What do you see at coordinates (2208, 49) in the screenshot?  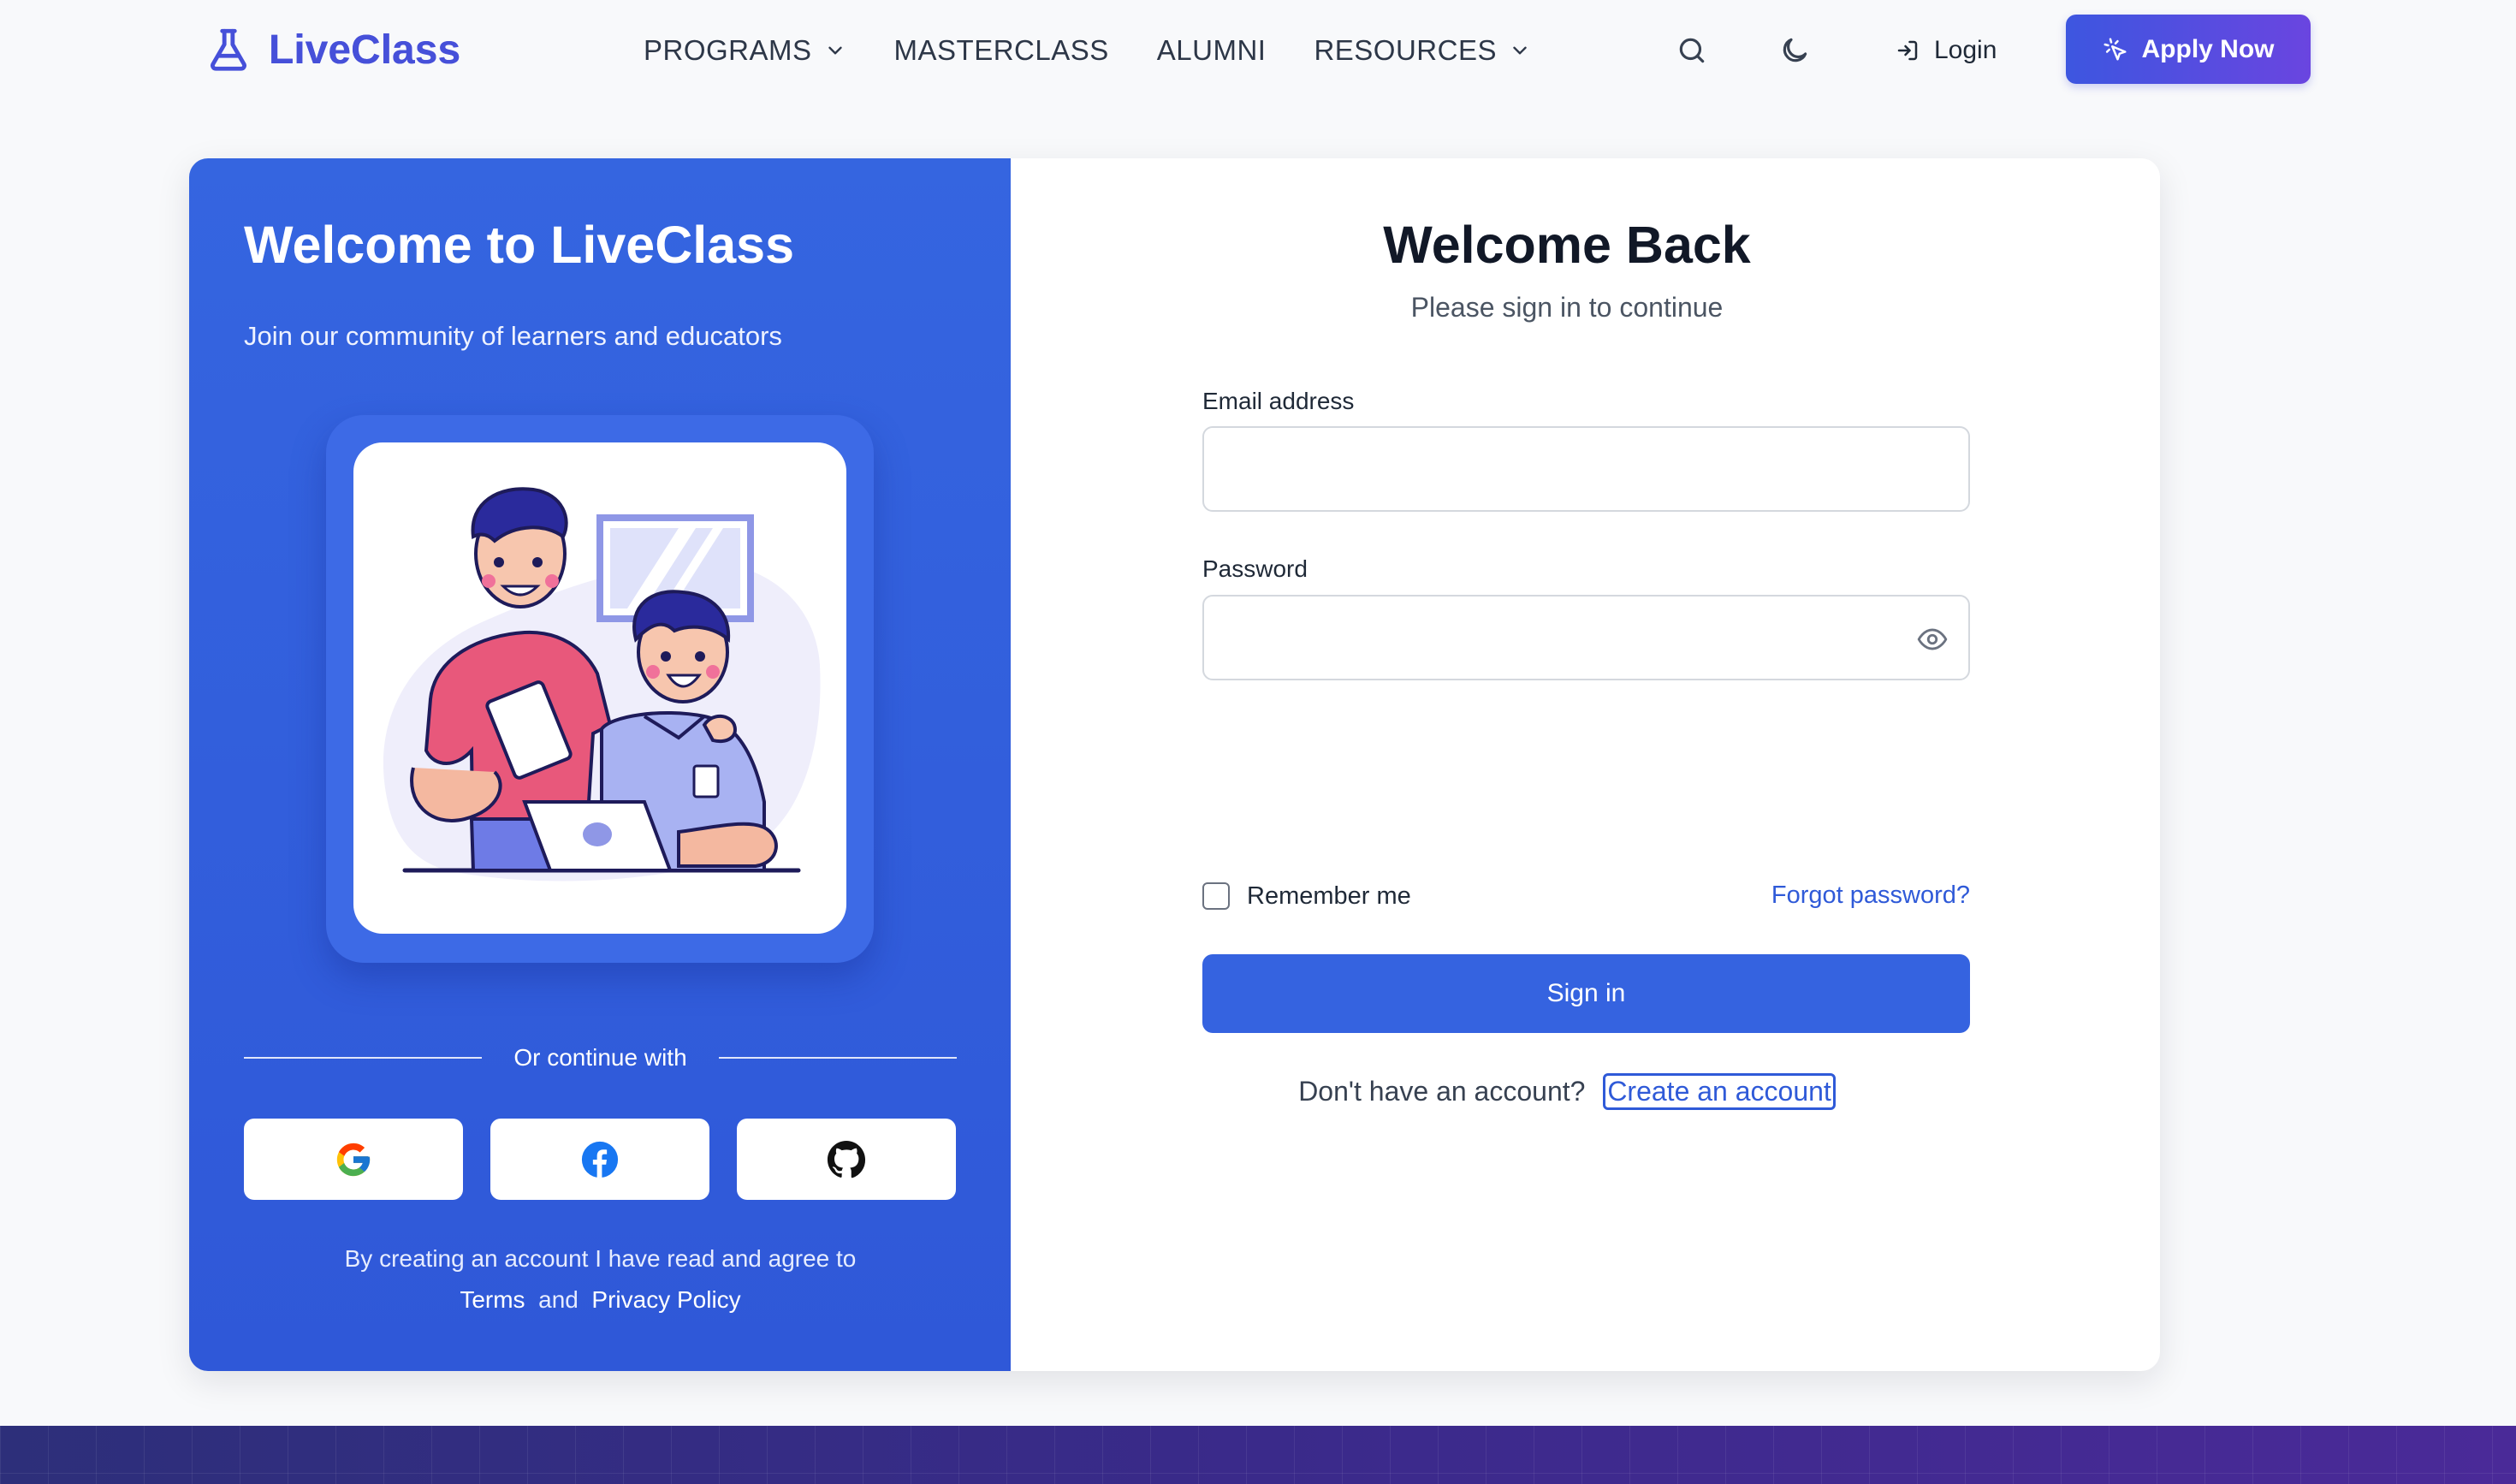 I see `apply-now-label: Apply Now` at bounding box center [2208, 49].